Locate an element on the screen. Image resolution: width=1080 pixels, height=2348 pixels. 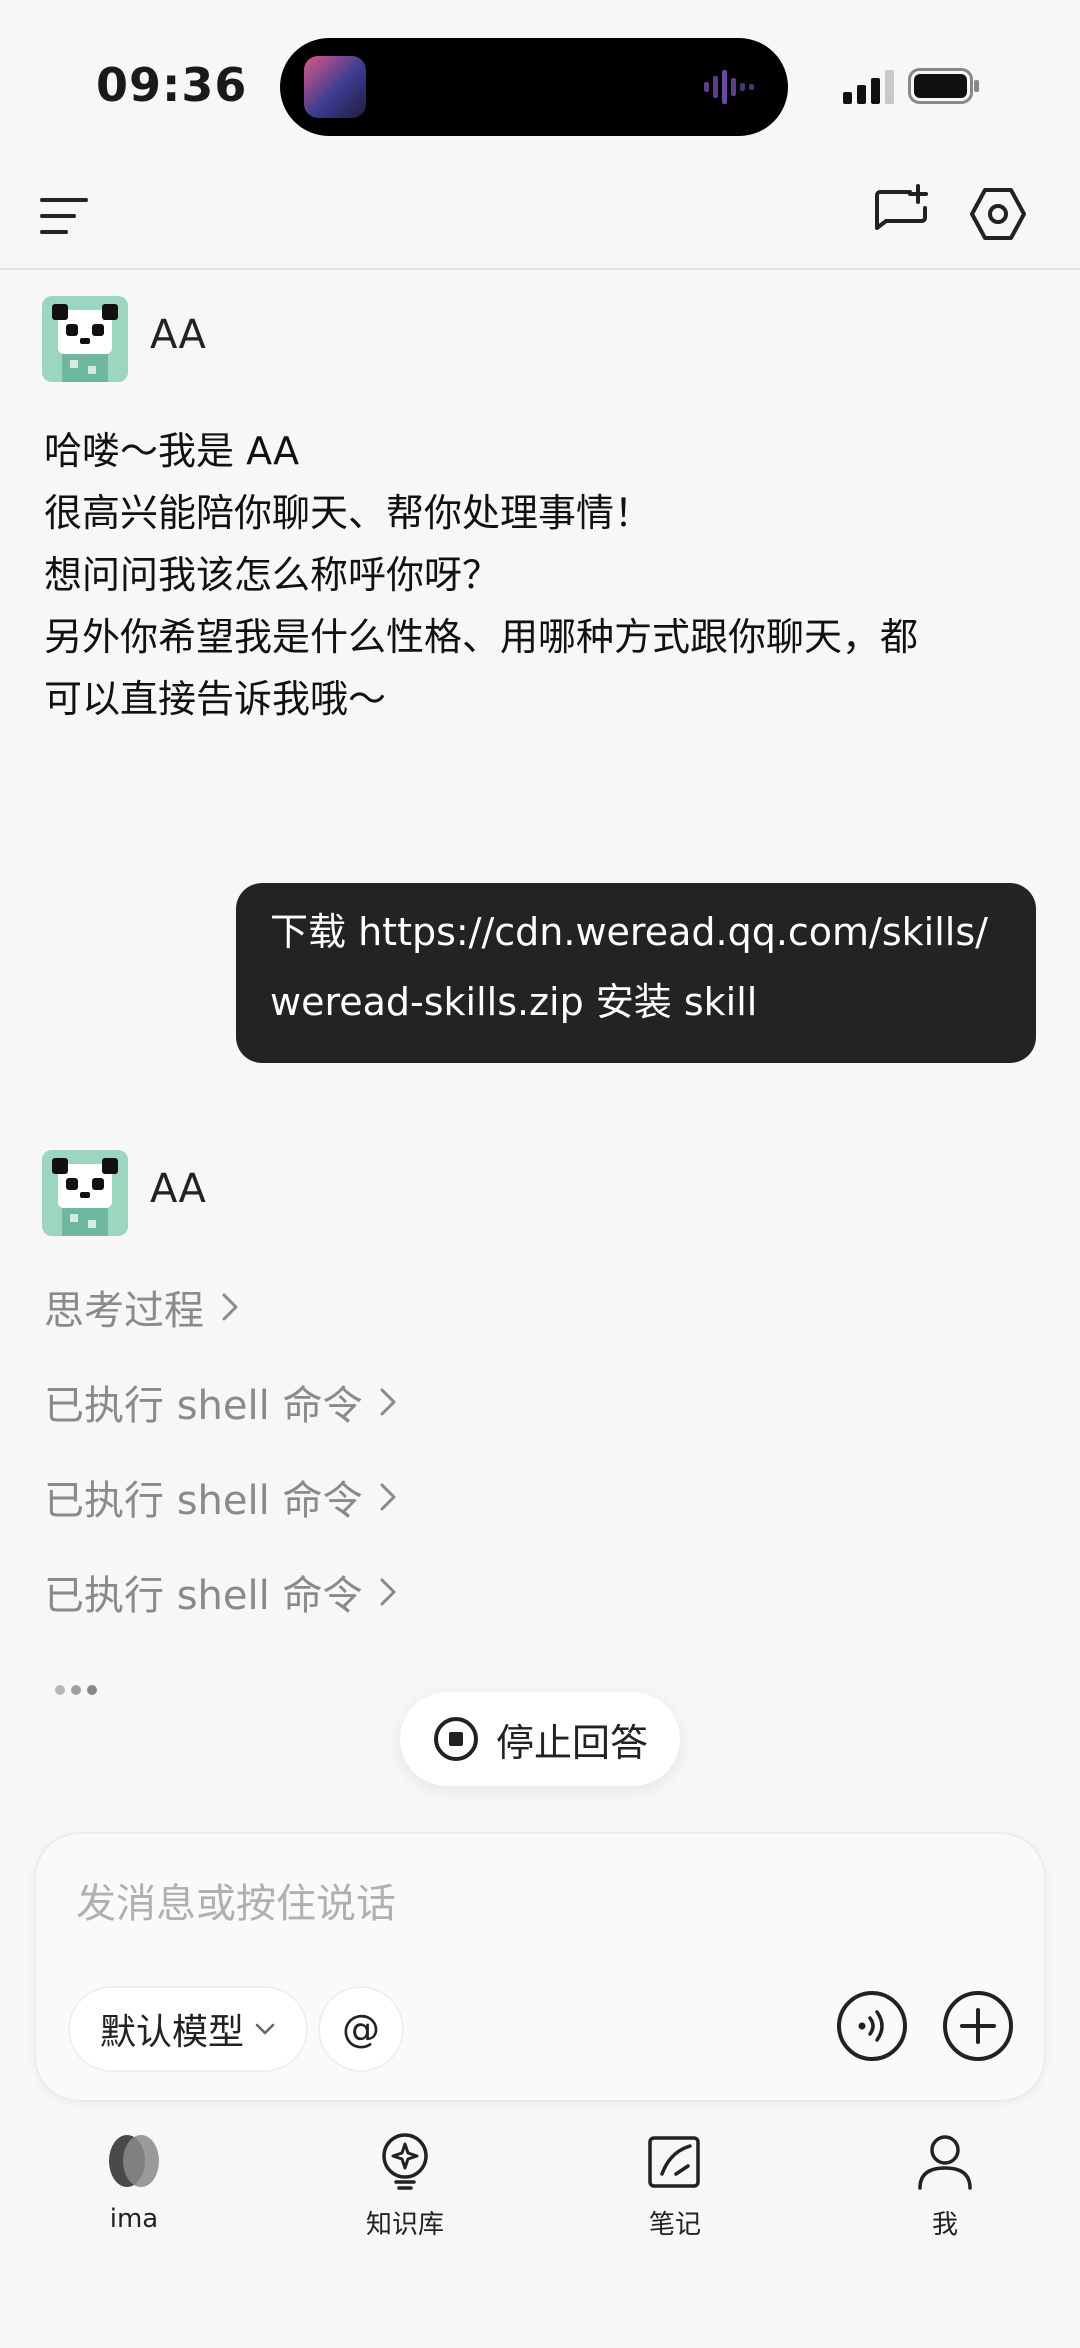
tab-label: 笔记 is located at coordinates (674, 2225).